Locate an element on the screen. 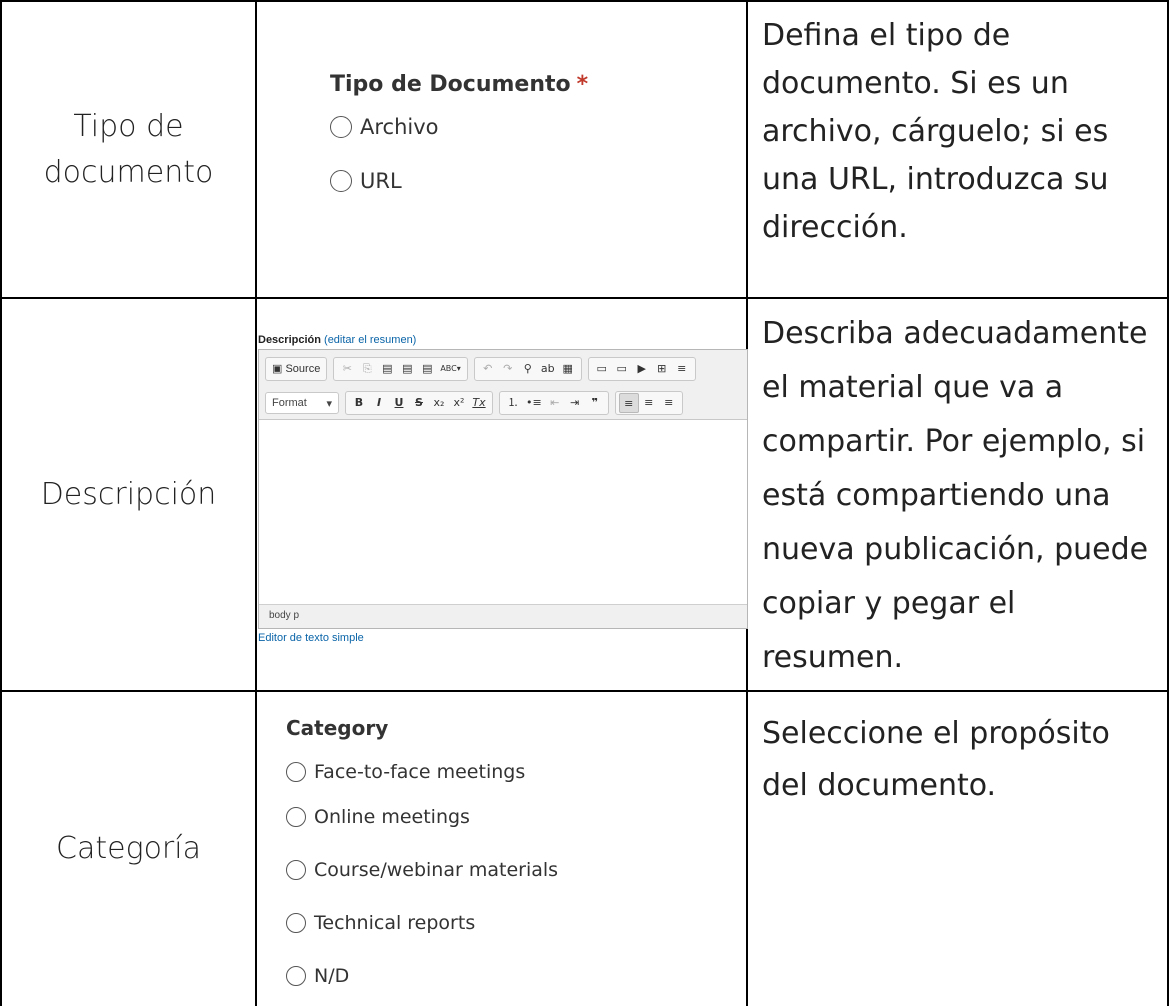 The width and height of the screenshot is (1169, 1006). description-line: documento. Si es un is located at coordinates (915, 83).